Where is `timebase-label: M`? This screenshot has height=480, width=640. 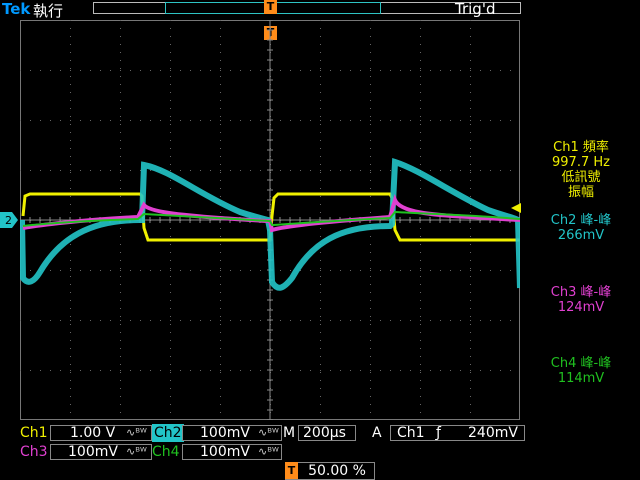 timebase-label: M is located at coordinates (289, 433).